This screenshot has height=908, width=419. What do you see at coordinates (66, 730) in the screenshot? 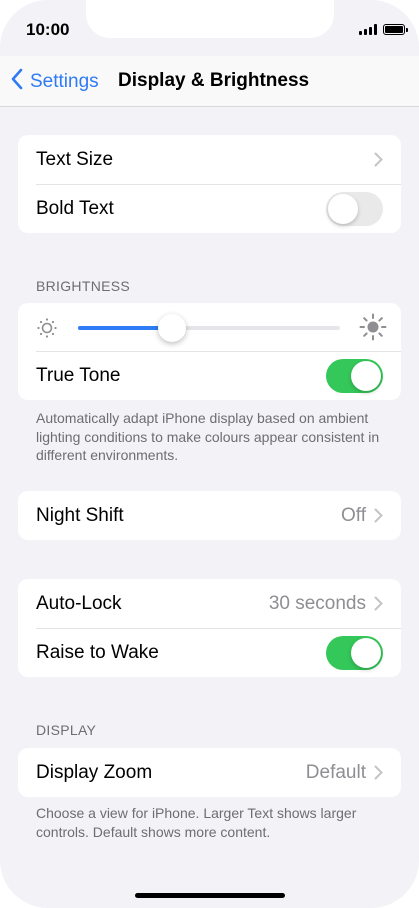
I see `display-section-header: DISPLAY` at bounding box center [66, 730].